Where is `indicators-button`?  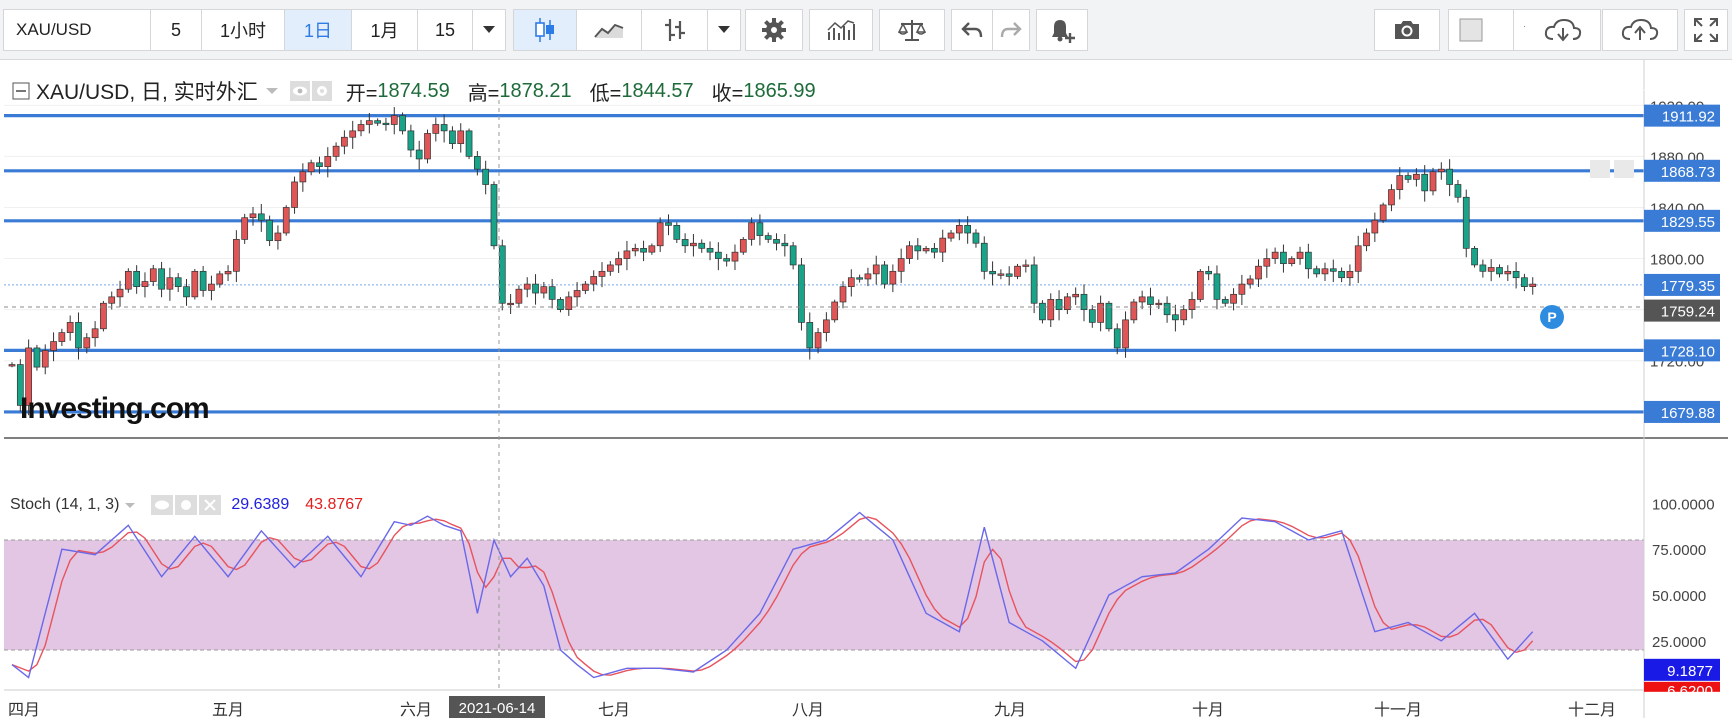 indicators-button is located at coordinates (841, 30).